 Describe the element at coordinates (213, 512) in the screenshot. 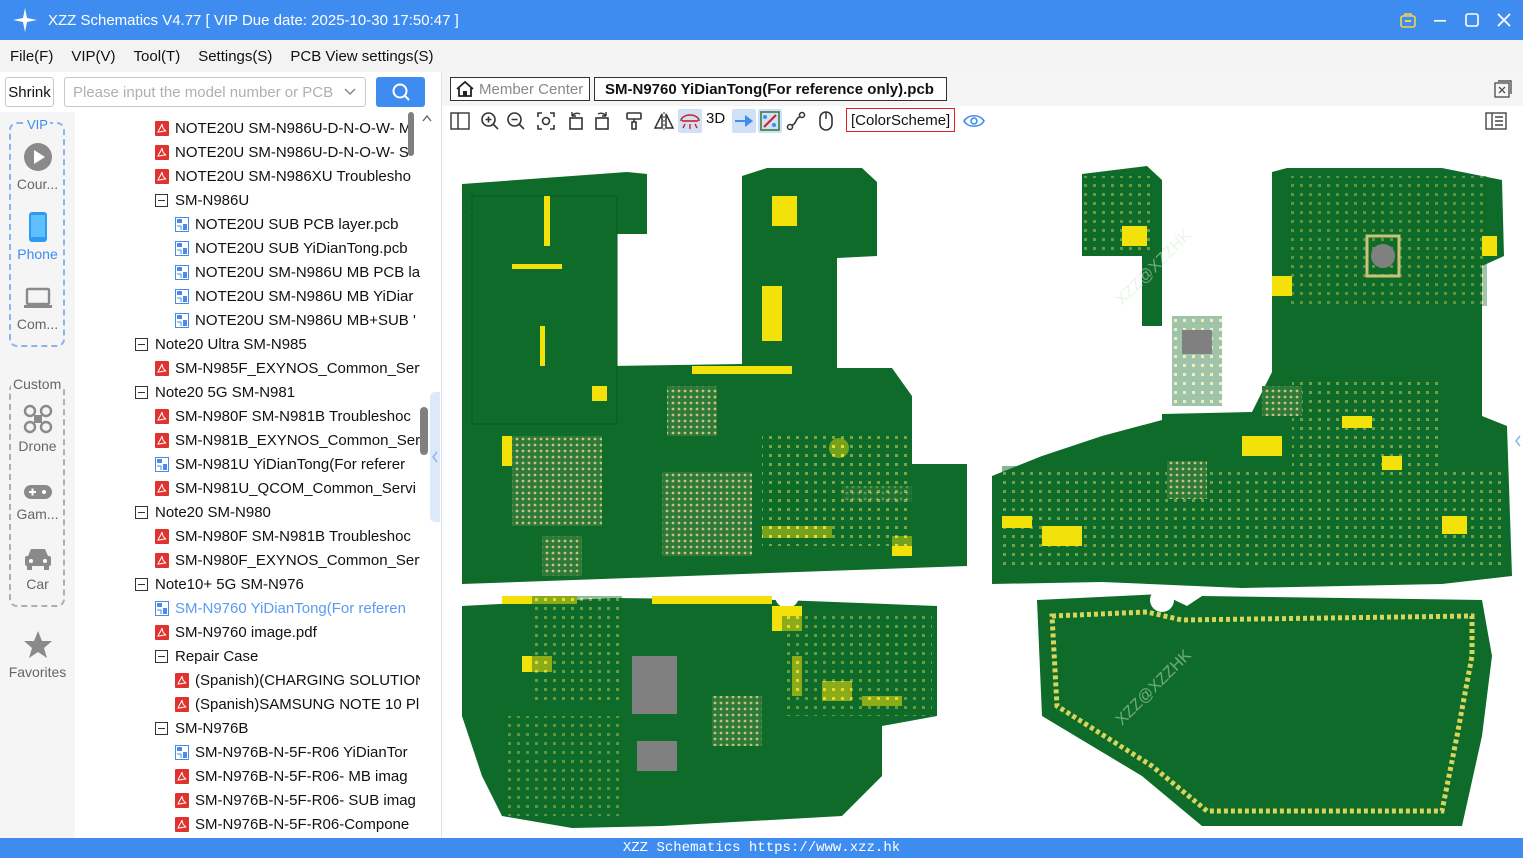

I see `tree-item-label: Note20 SM-N980` at that location.